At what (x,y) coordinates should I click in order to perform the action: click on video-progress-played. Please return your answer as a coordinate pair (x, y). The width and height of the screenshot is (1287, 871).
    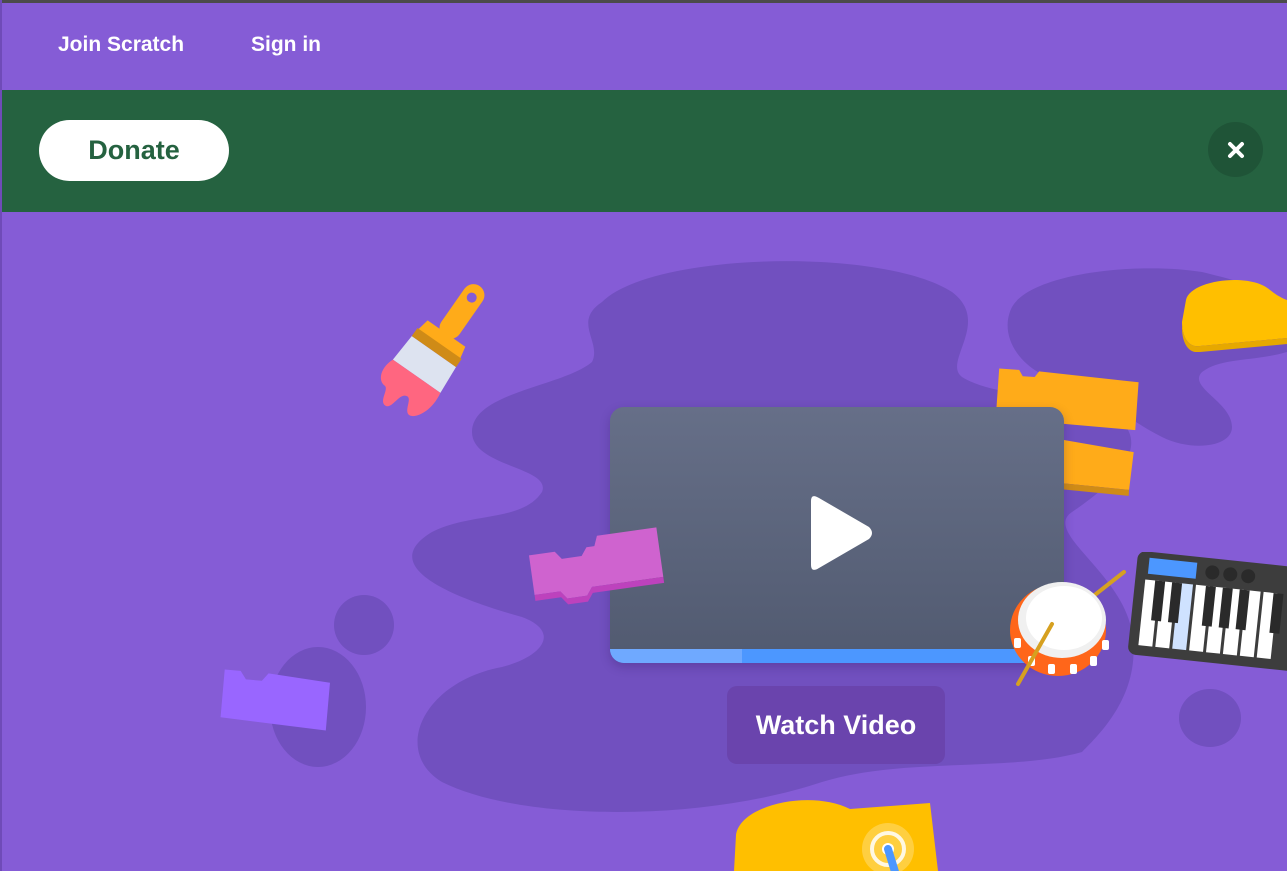
    Looking at the image, I should click on (676, 656).